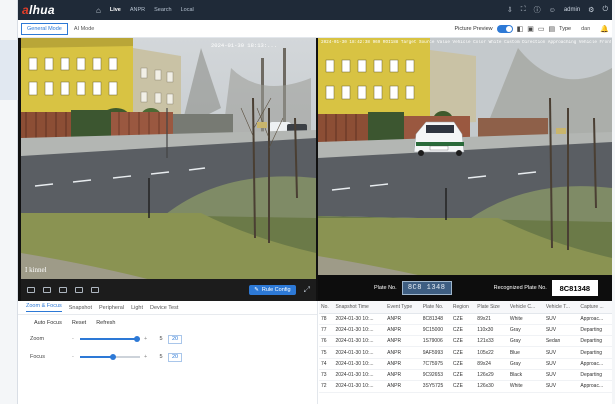  I want to click on download-icon: ⇩, so click(510, 10).